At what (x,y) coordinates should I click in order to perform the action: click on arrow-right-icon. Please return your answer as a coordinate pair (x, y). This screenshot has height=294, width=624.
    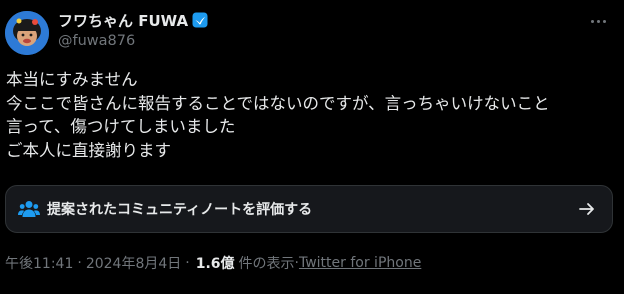
    Looking at the image, I should click on (587, 209).